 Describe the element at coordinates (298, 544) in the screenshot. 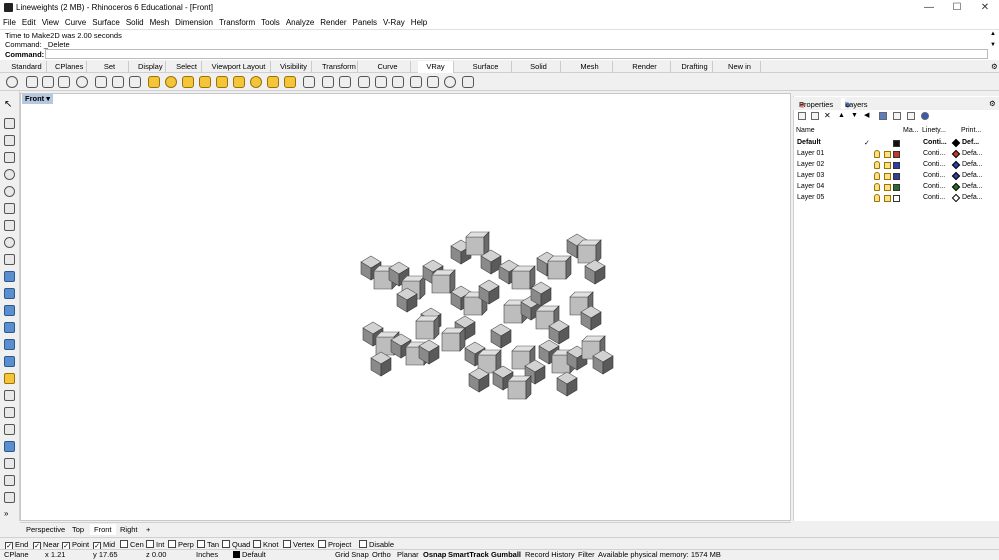

I see `osnap-vertex: Vertex` at that location.